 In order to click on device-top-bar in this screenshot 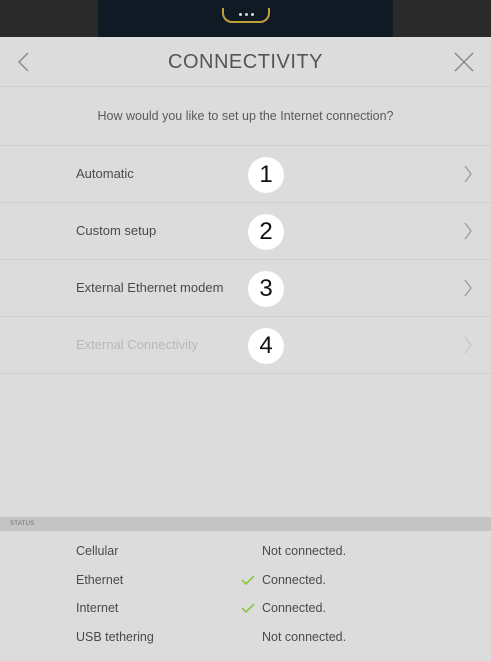, I will do `click(245, 18)`.